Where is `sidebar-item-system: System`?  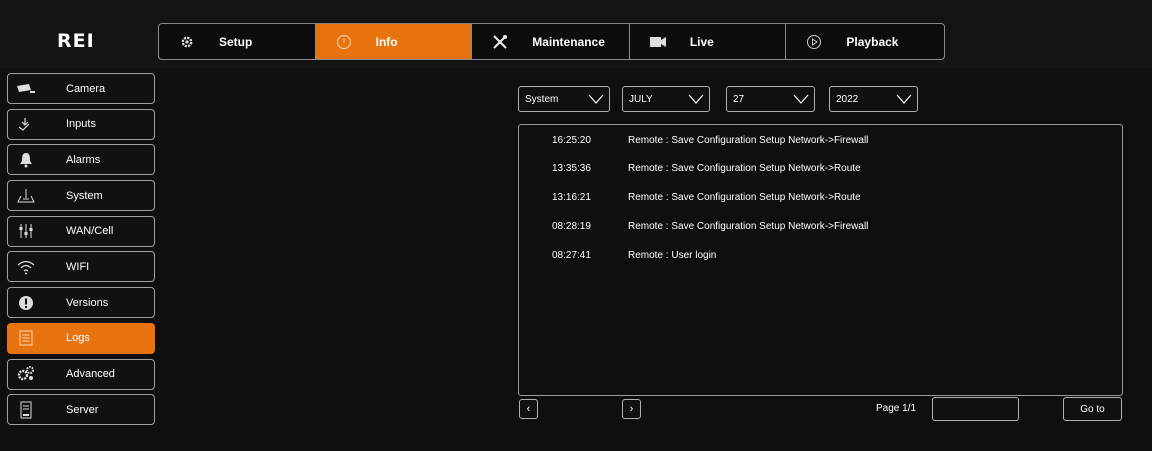
sidebar-item-system: System is located at coordinates (81, 196).